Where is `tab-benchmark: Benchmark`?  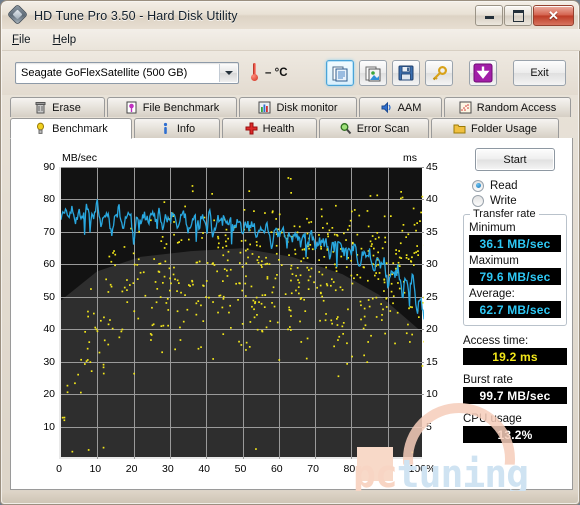 tab-benchmark: Benchmark is located at coordinates (71, 128).